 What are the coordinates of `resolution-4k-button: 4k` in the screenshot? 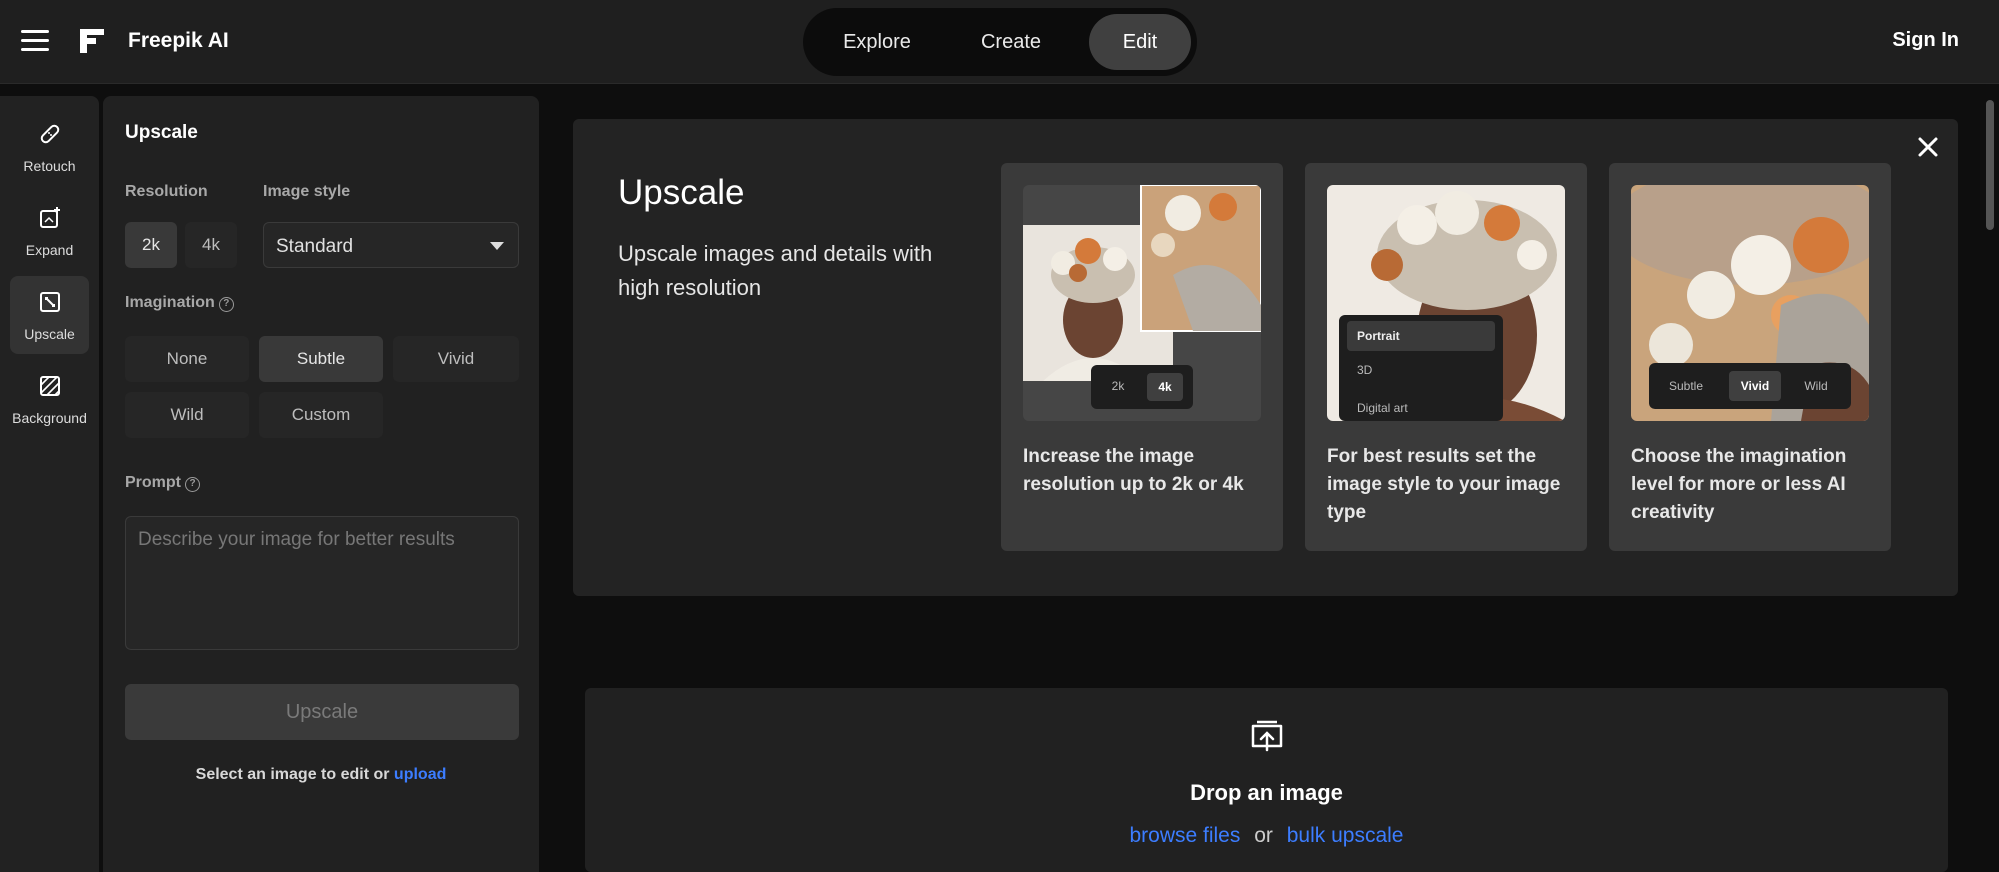 It's located at (211, 245).